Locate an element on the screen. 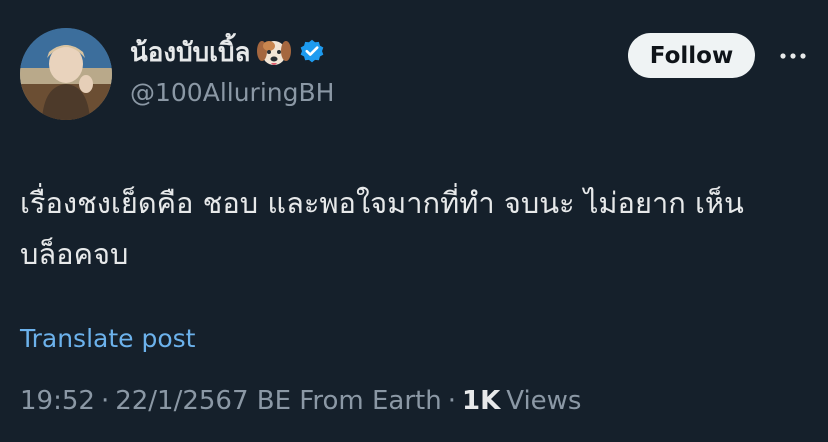 The image size is (828, 442). translate-post-link: Translate post is located at coordinates (107, 338).